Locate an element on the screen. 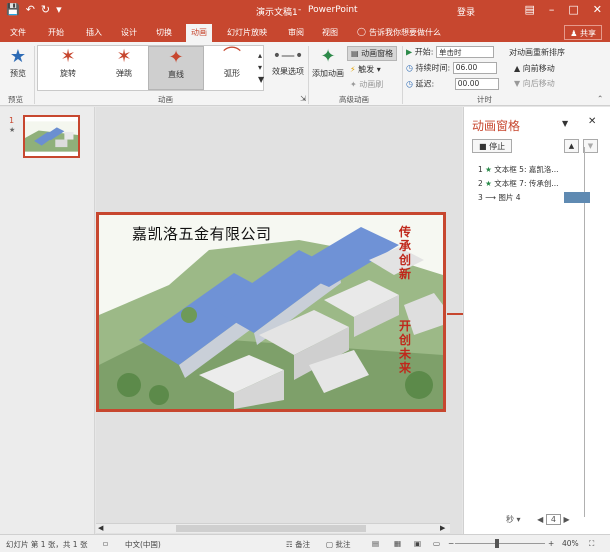 Image resolution: width=610 pixels, height=552 pixels. preview-button: ★ 预览 is located at coordinates (18, 62).